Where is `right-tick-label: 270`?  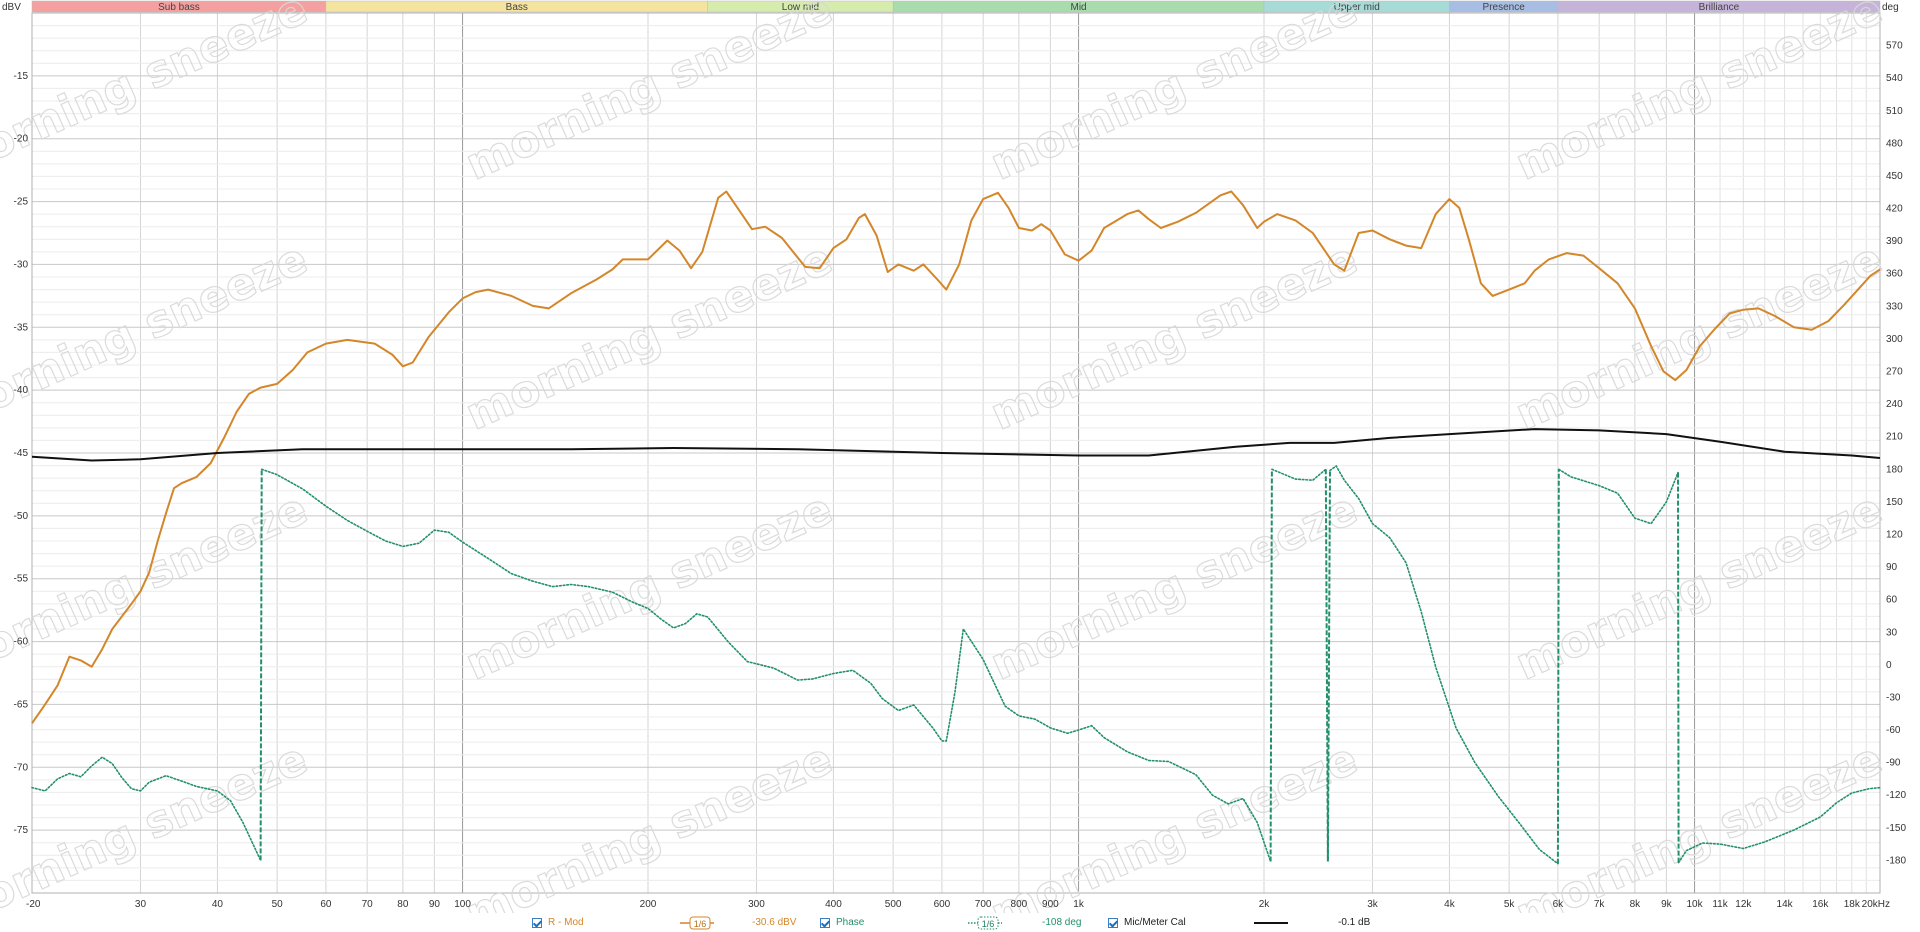 right-tick-label: 270 is located at coordinates (1894, 372).